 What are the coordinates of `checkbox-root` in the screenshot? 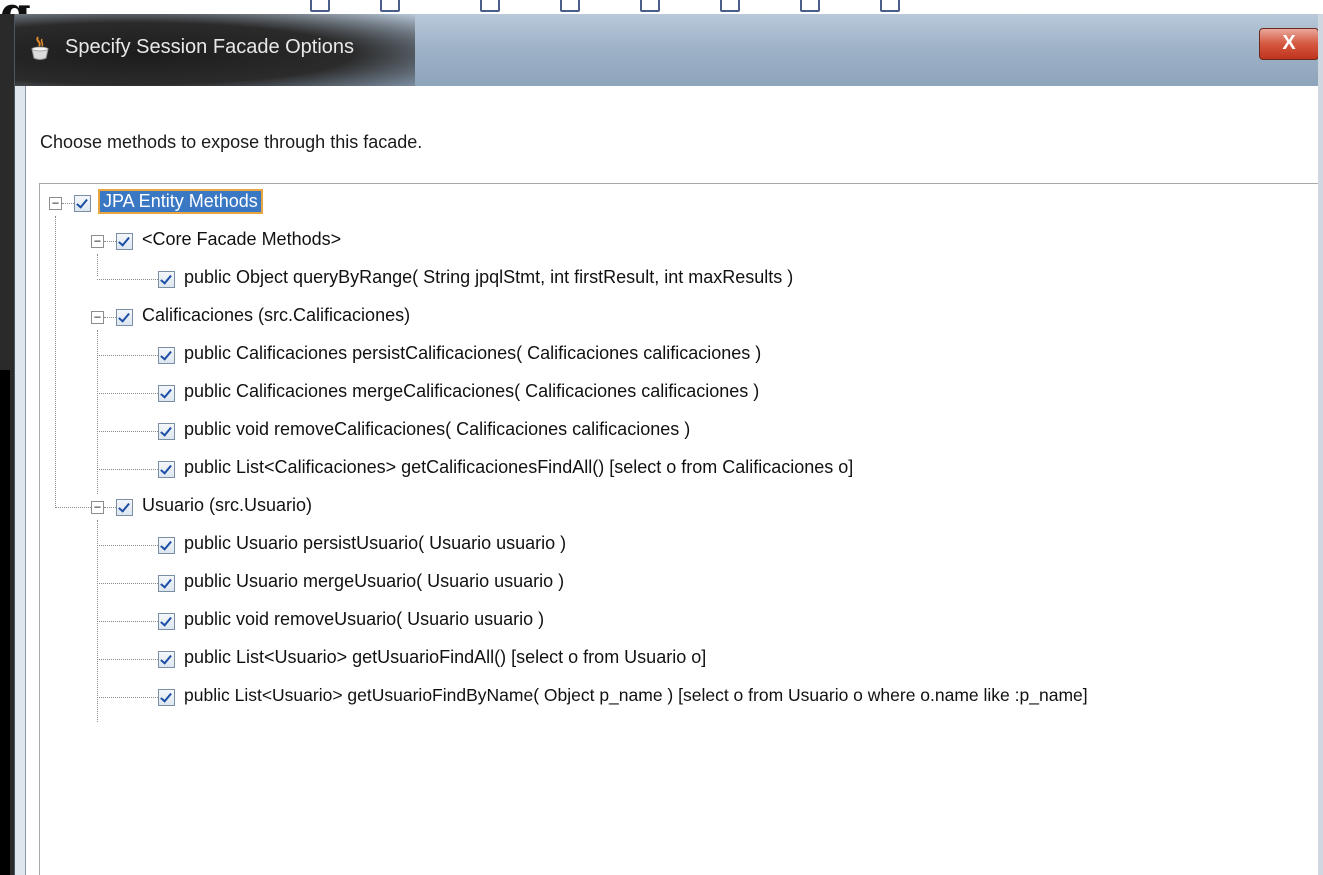 It's located at (82, 203).